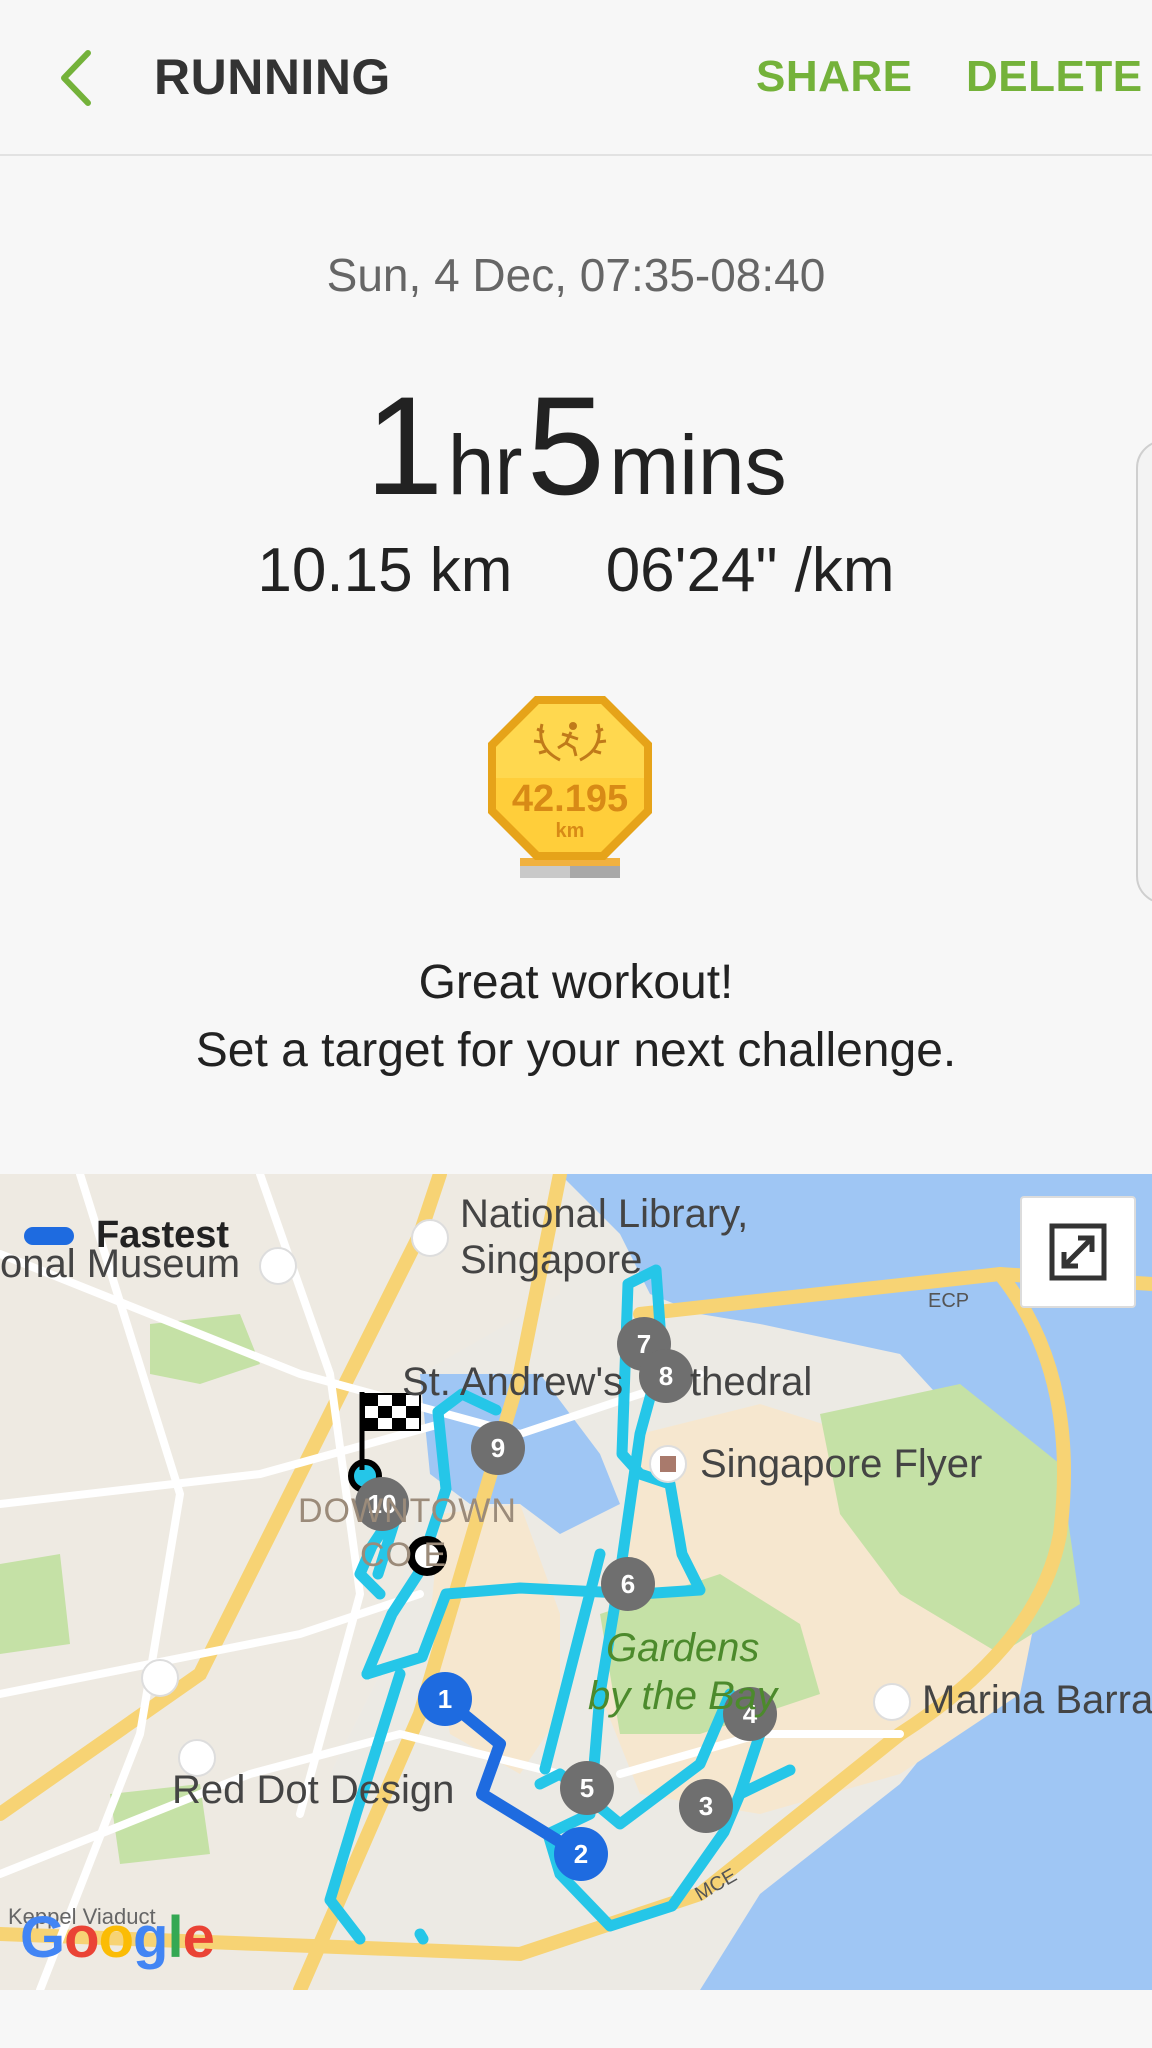  I want to click on fastest-legend-label: Fastest, so click(163, 1235).